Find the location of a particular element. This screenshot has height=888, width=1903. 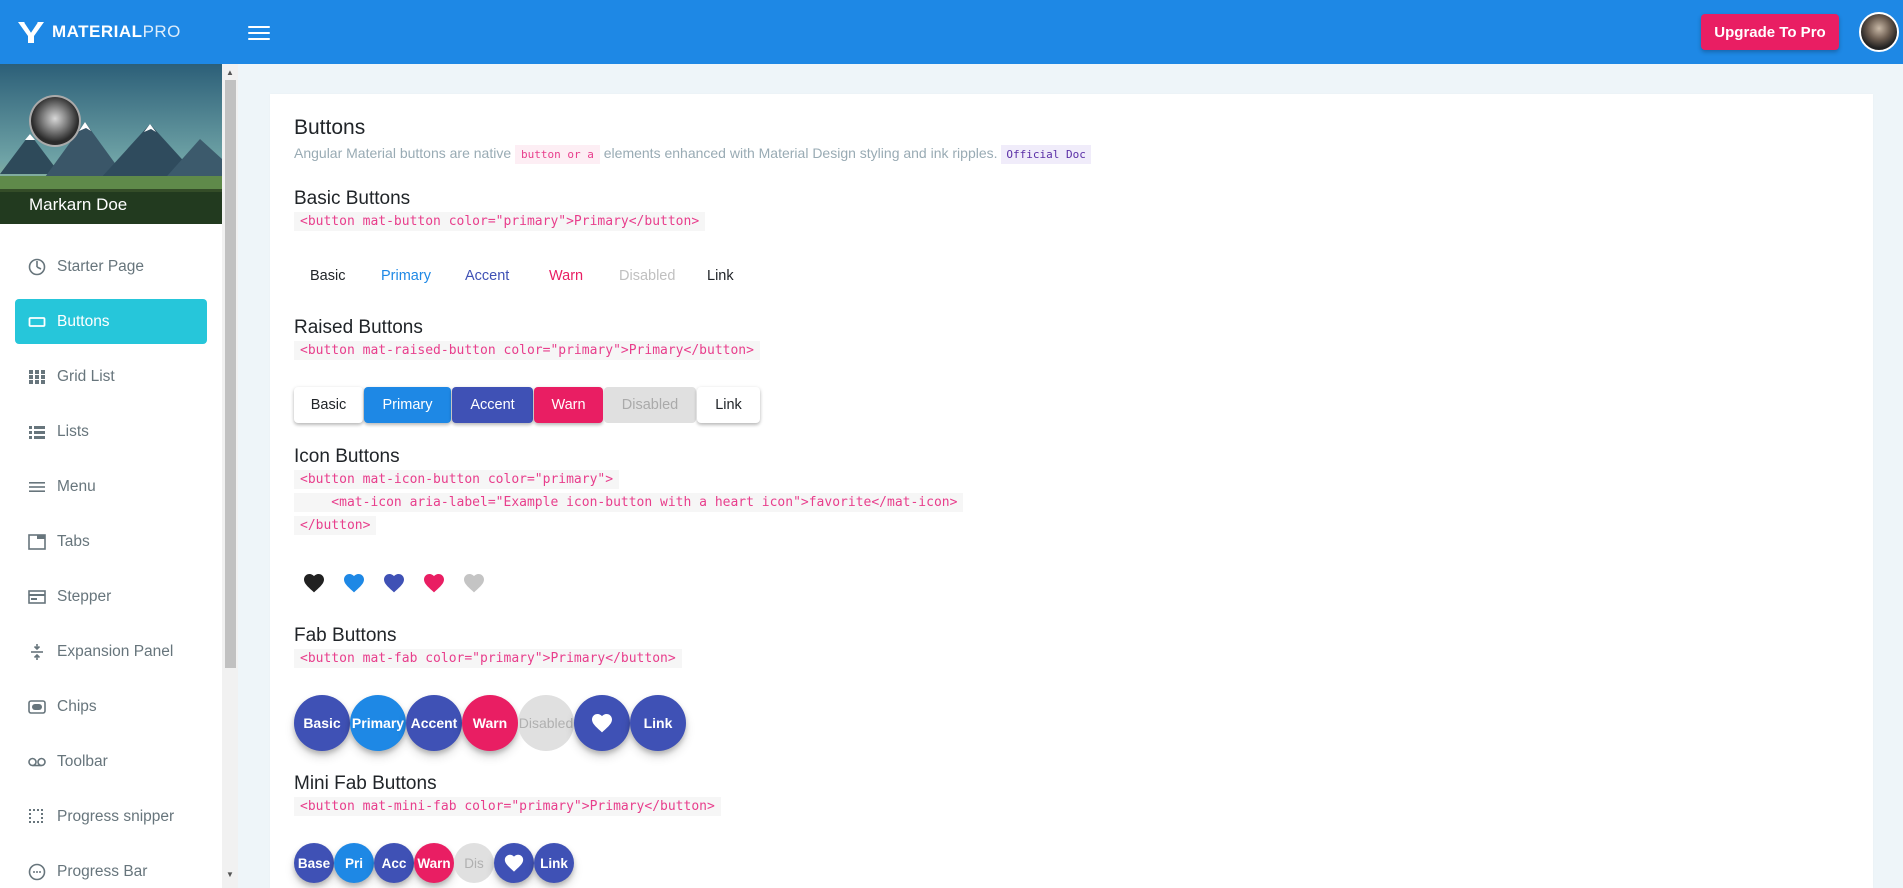

user-avatar is located at coordinates (1879, 32).